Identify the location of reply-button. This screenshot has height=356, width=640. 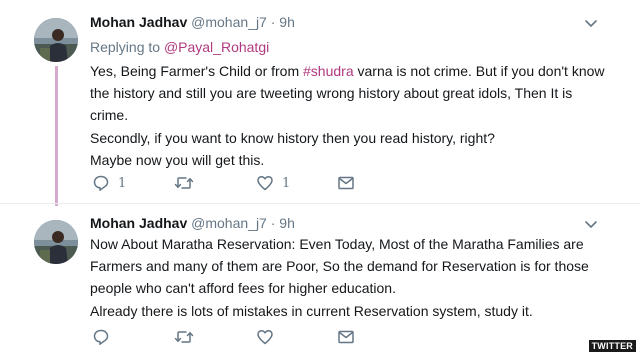
(105, 337).